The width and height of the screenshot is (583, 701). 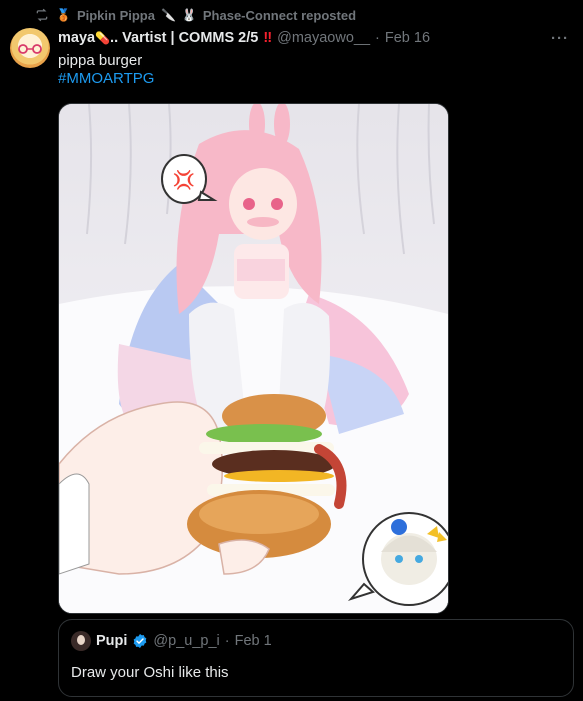 What do you see at coordinates (63, 15) in the screenshot?
I see `medal-icon: 🥉` at bounding box center [63, 15].